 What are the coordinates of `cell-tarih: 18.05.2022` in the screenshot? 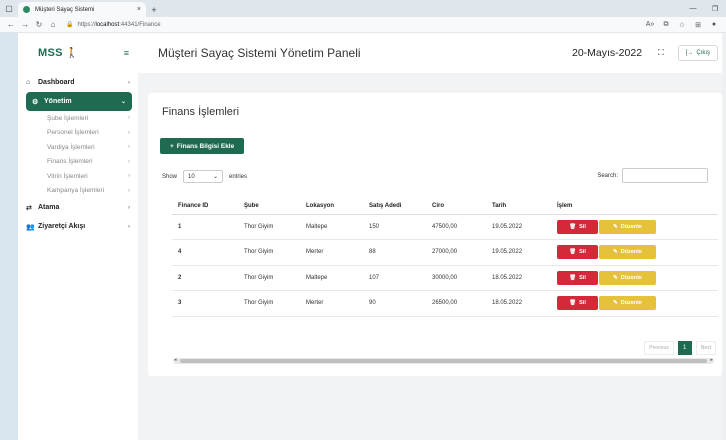 It's located at (518, 278).